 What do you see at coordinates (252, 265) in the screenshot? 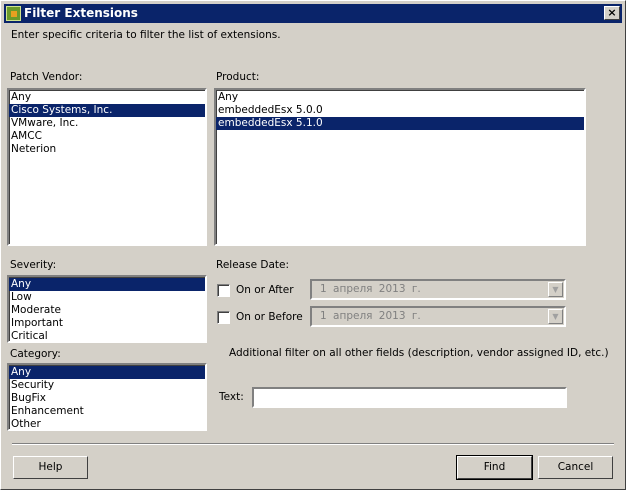
I see `release-date-label: Release Date:` at bounding box center [252, 265].